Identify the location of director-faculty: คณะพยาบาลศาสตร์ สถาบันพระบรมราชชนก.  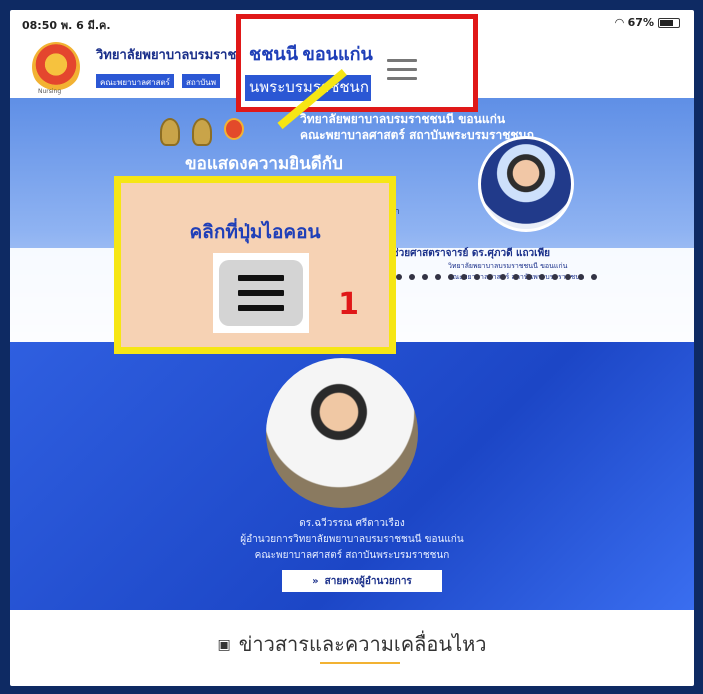
(352, 555).